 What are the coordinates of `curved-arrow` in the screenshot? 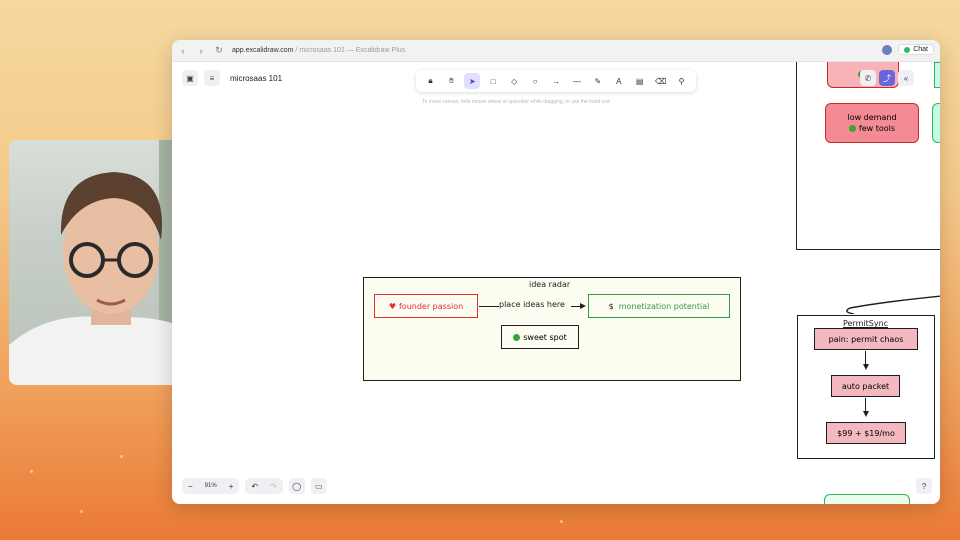 It's located at (891, 303).